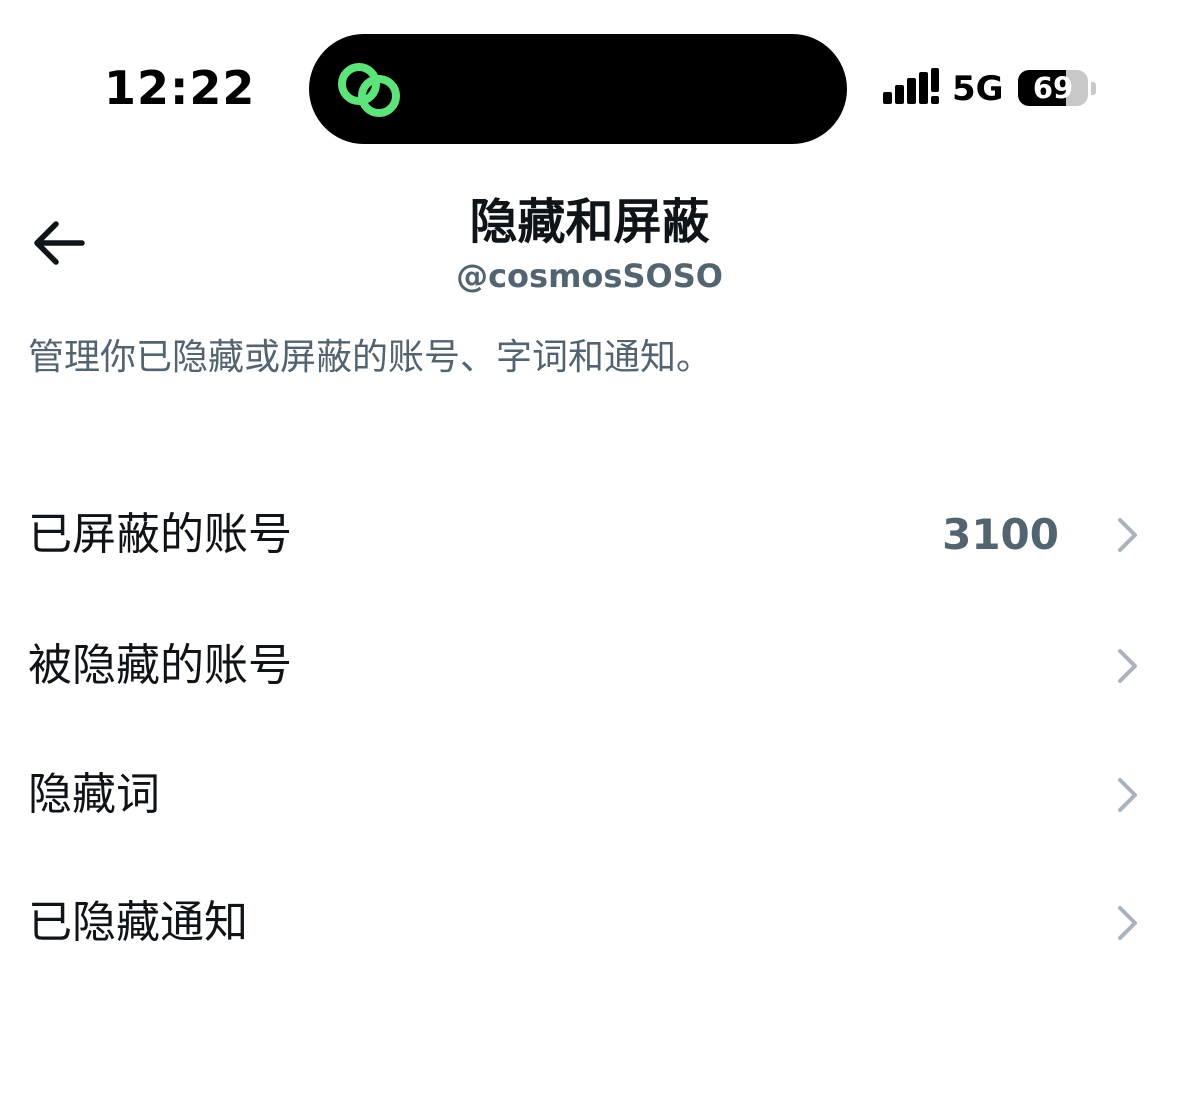 Image resolution: width=1179 pixels, height=1119 pixels. I want to click on battery-percentage: 69, so click(1053, 88).